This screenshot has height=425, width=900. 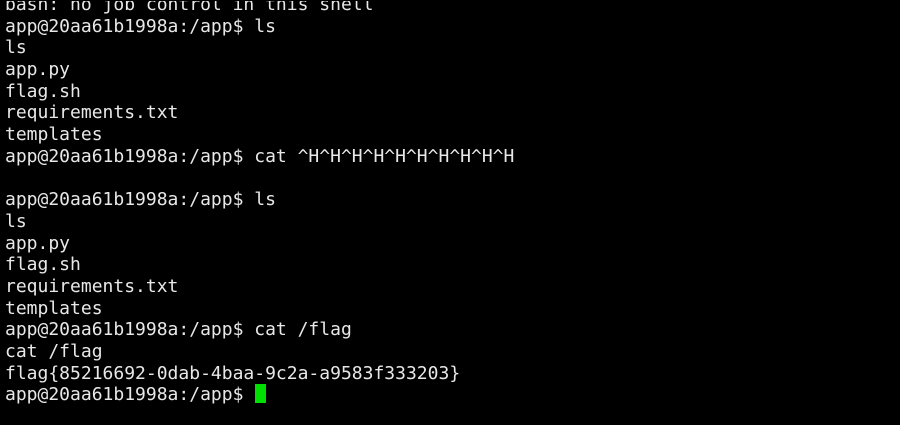 I want to click on terminal-line: bash: no job control in this shell, so click(x=189, y=7).